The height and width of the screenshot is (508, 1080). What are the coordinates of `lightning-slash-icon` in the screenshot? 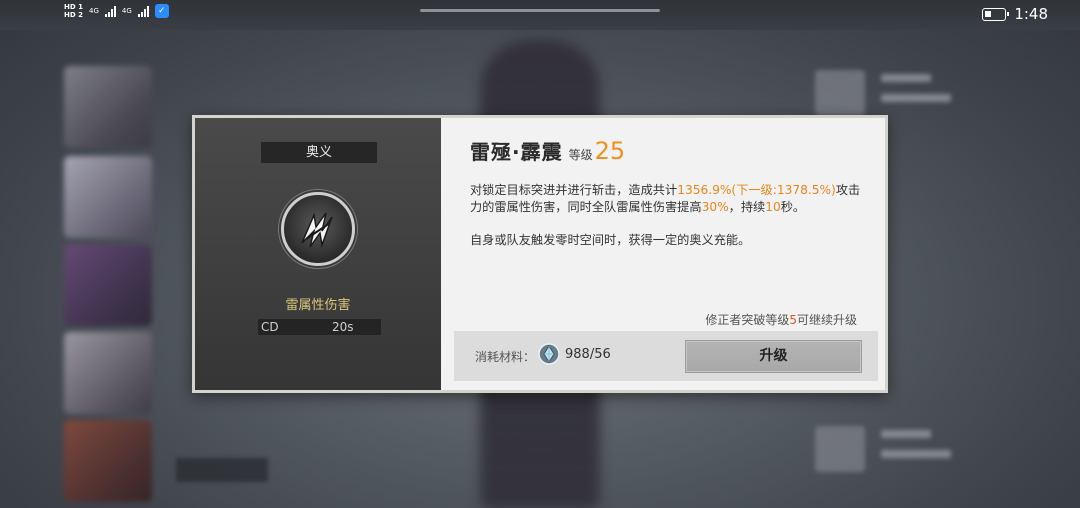 It's located at (318, 229).